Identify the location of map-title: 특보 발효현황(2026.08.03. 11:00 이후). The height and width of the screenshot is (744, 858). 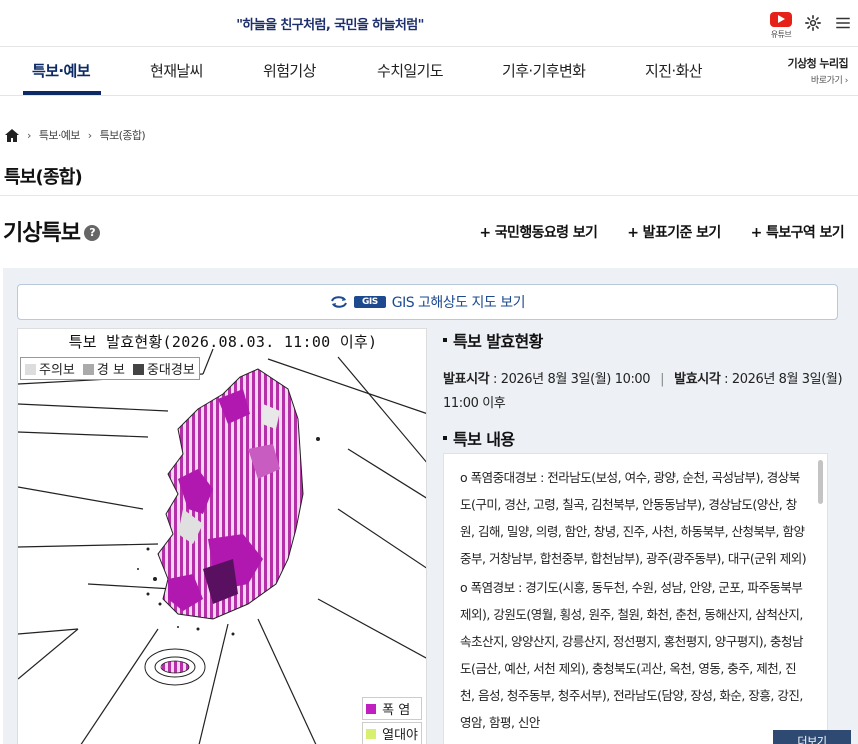
(223, 342).